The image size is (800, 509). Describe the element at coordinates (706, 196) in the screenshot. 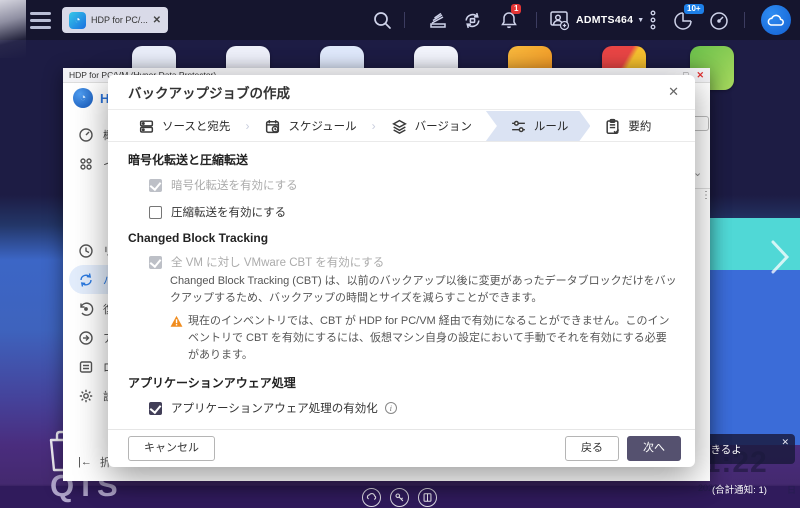

I see `more-menu-icon: ⋮` at that location.